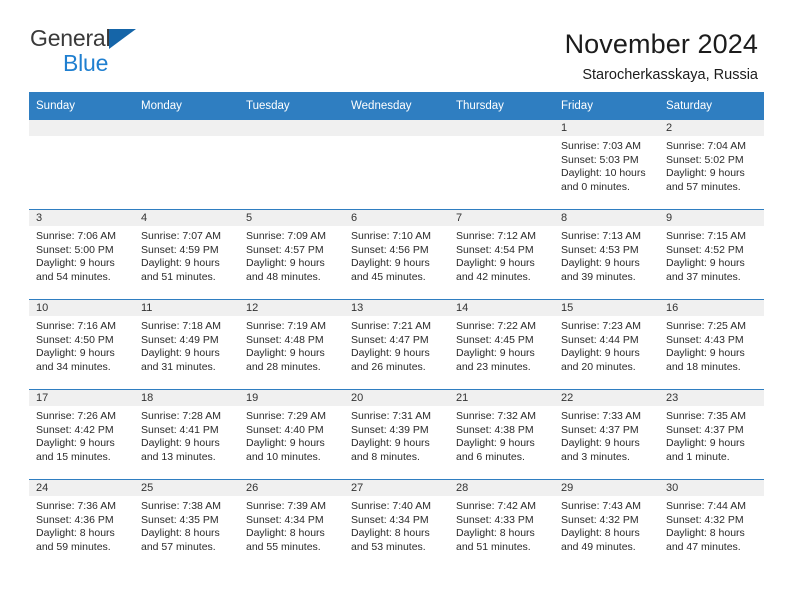 This screenshot has height=612, width=792. Describe the element at coordinates (391, 326) in the screenshot. I see `sunrise-time: Sunrise: 7:21 AM` at that location.